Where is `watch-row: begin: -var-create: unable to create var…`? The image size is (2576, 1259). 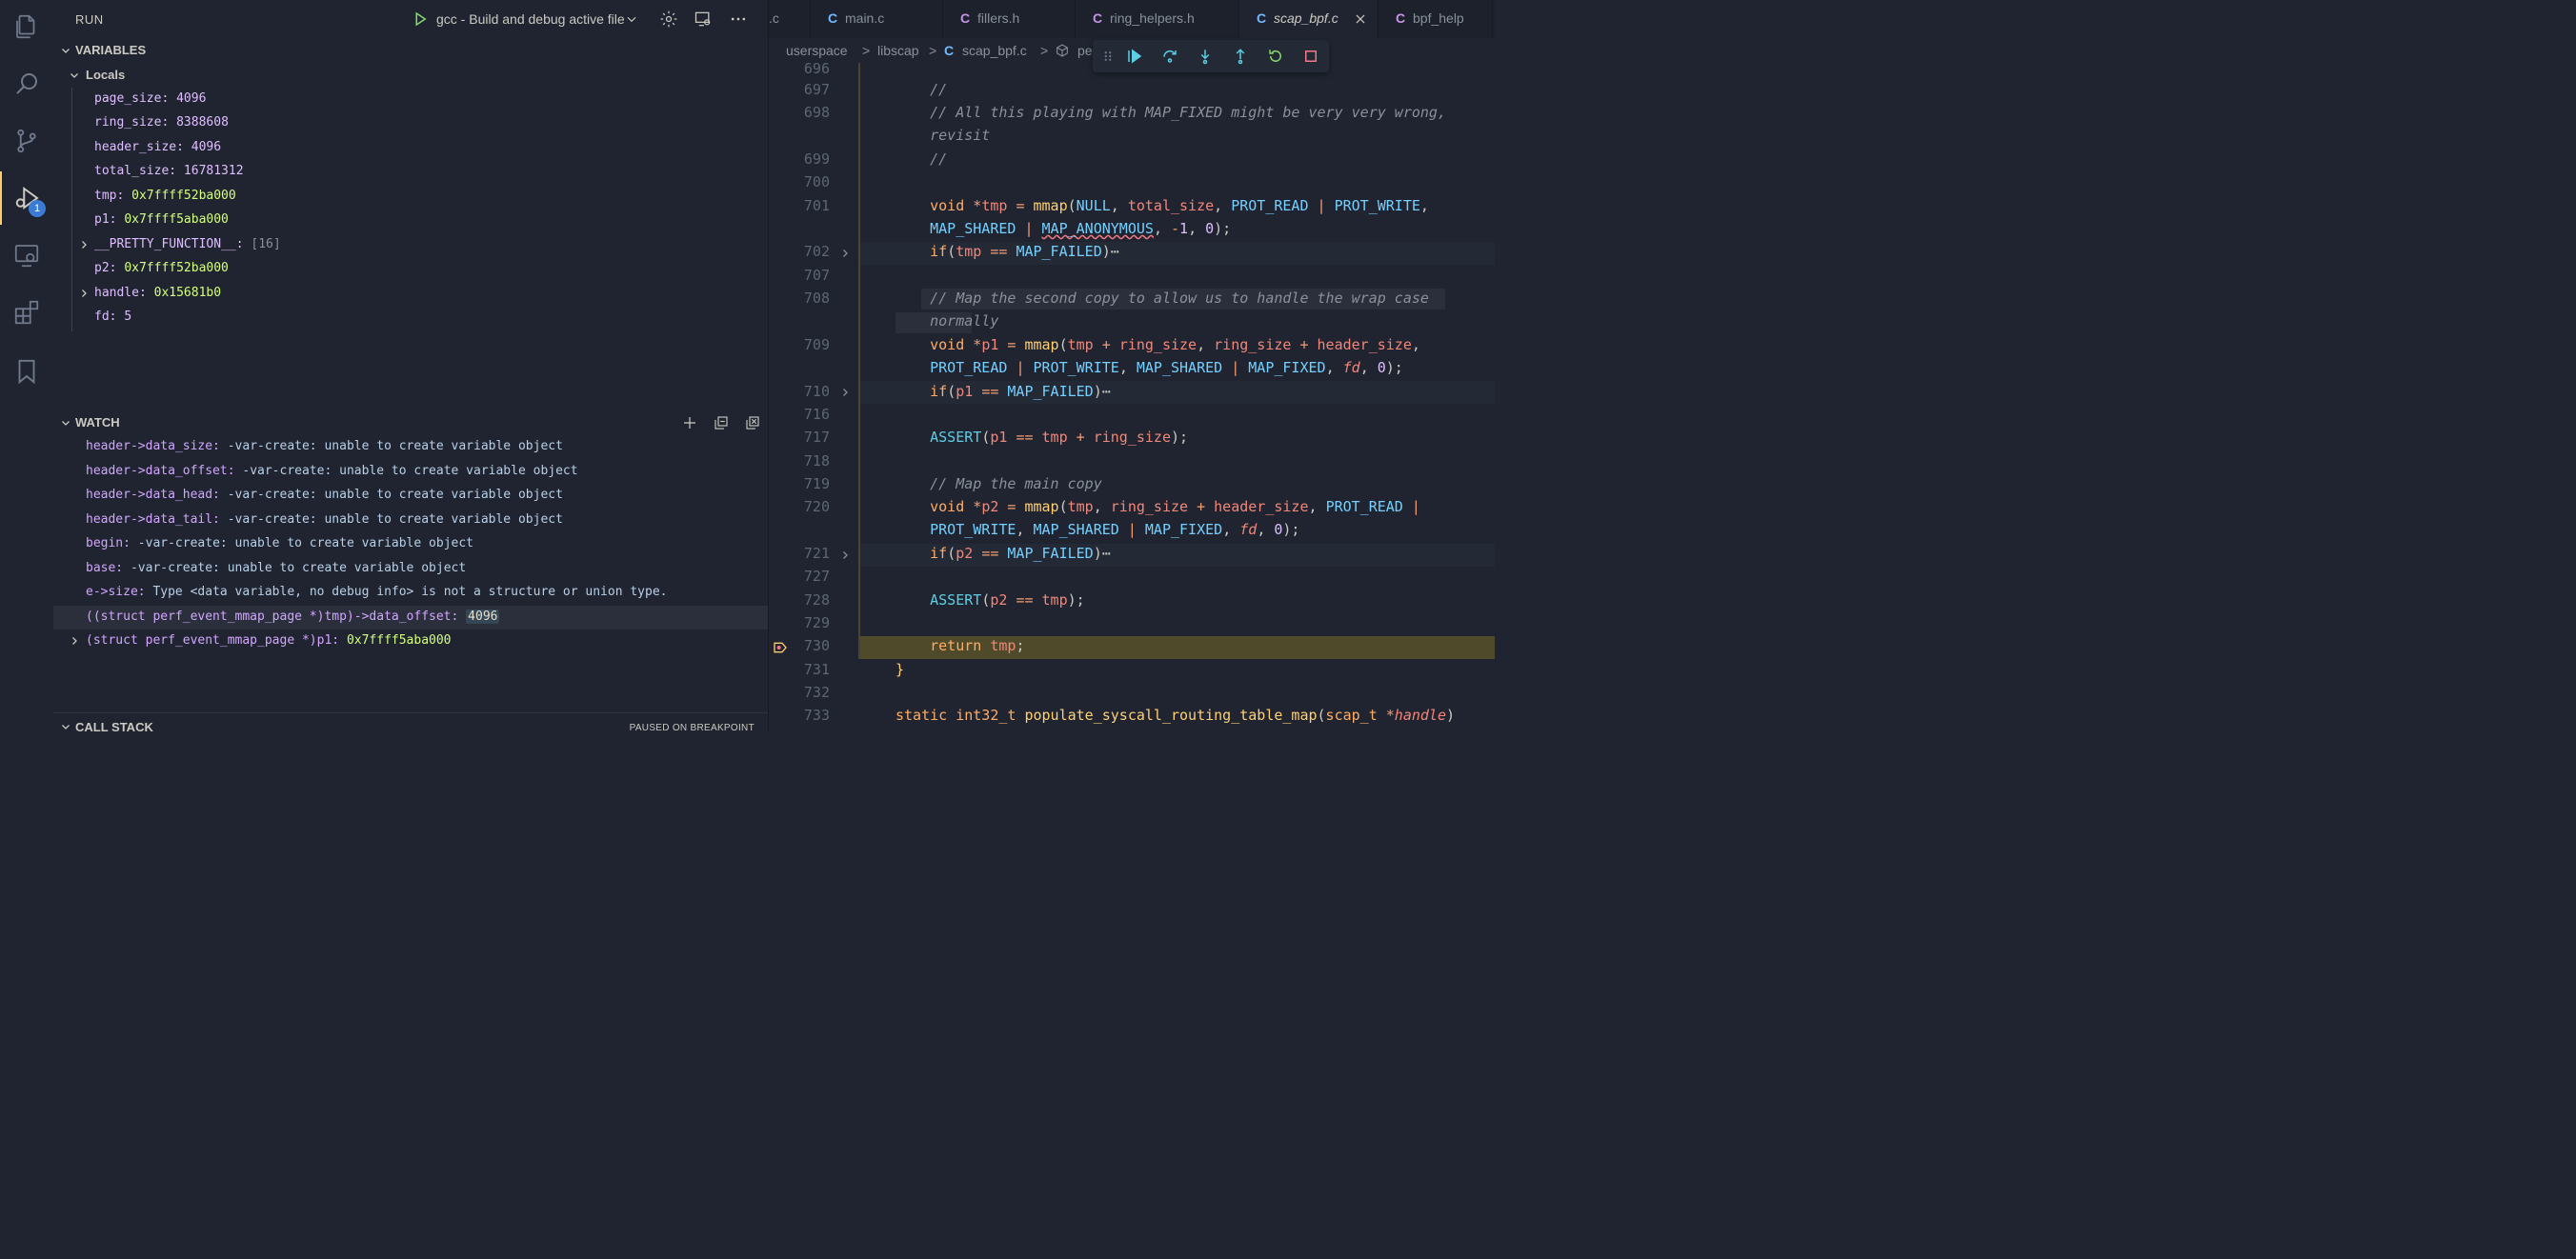
watch-row: begin: -var-create: unable to create var… is located at coordinates (411, 544).